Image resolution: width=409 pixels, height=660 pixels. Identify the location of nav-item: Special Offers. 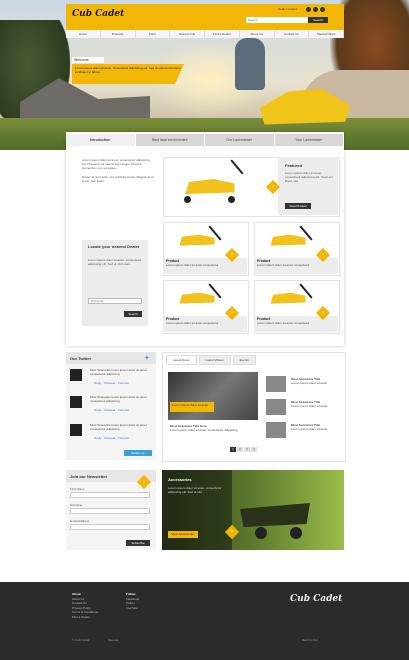
(326, 34).